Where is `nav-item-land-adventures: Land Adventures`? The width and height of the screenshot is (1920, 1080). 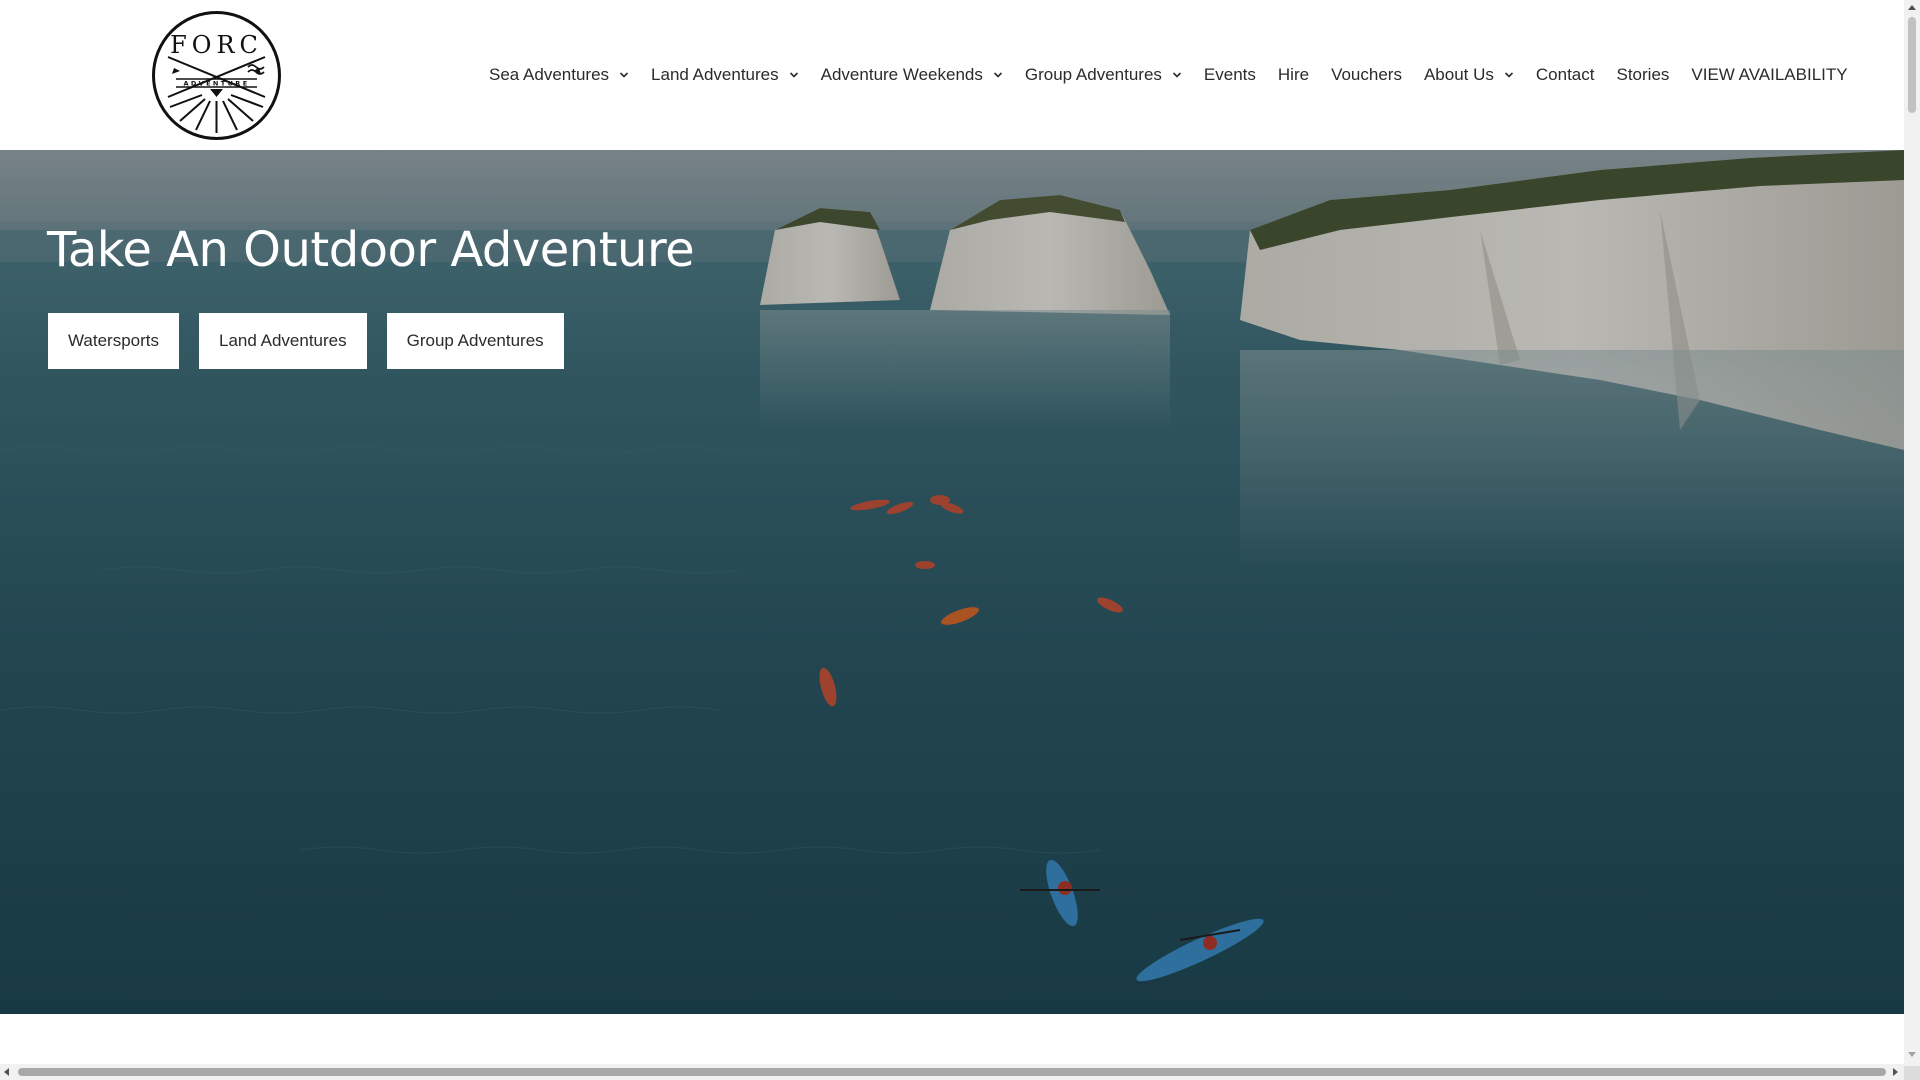 nav-item-land-adventures: Land Adventures is located at coordinates (725, 75).